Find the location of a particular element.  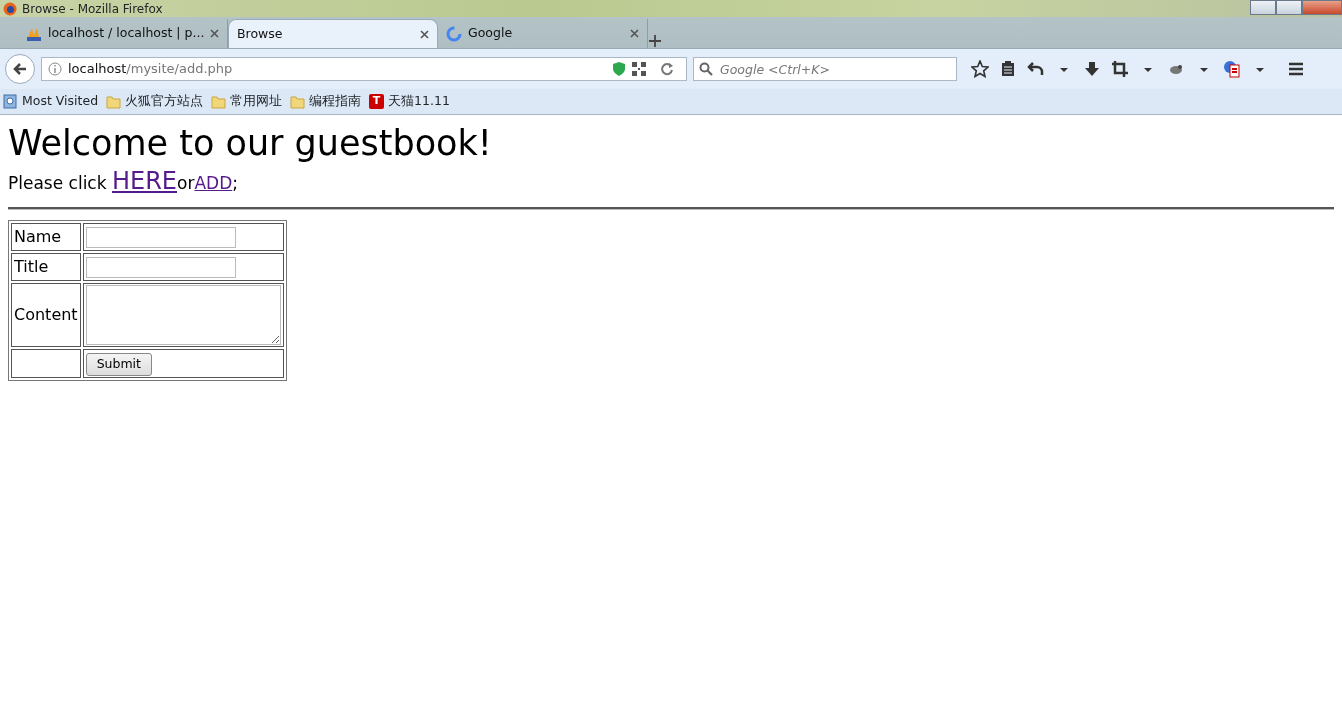

field-label: Title is located at coordinates (31, 267).